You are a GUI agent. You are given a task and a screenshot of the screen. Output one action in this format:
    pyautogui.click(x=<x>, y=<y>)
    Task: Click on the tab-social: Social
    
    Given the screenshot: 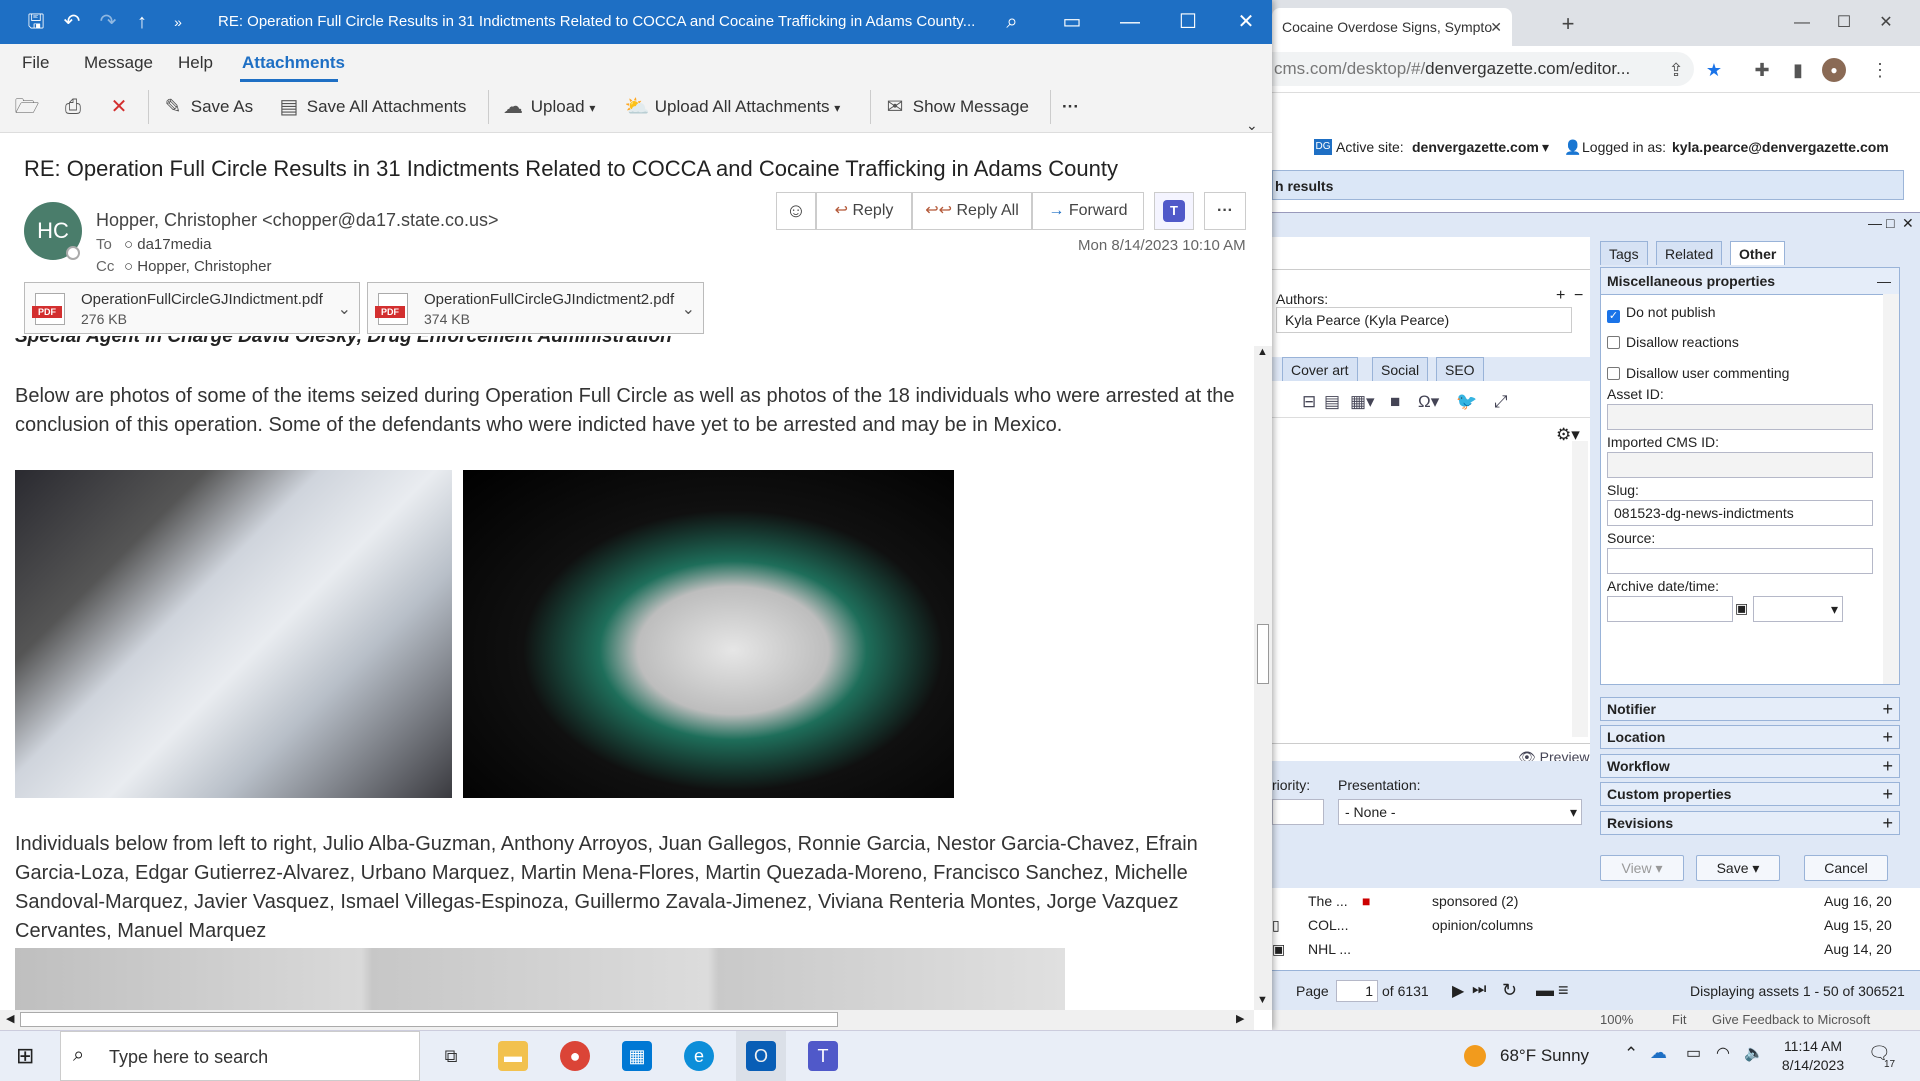 What is the action you would take?
    pyautogui.click(x=1400, y=369)
    